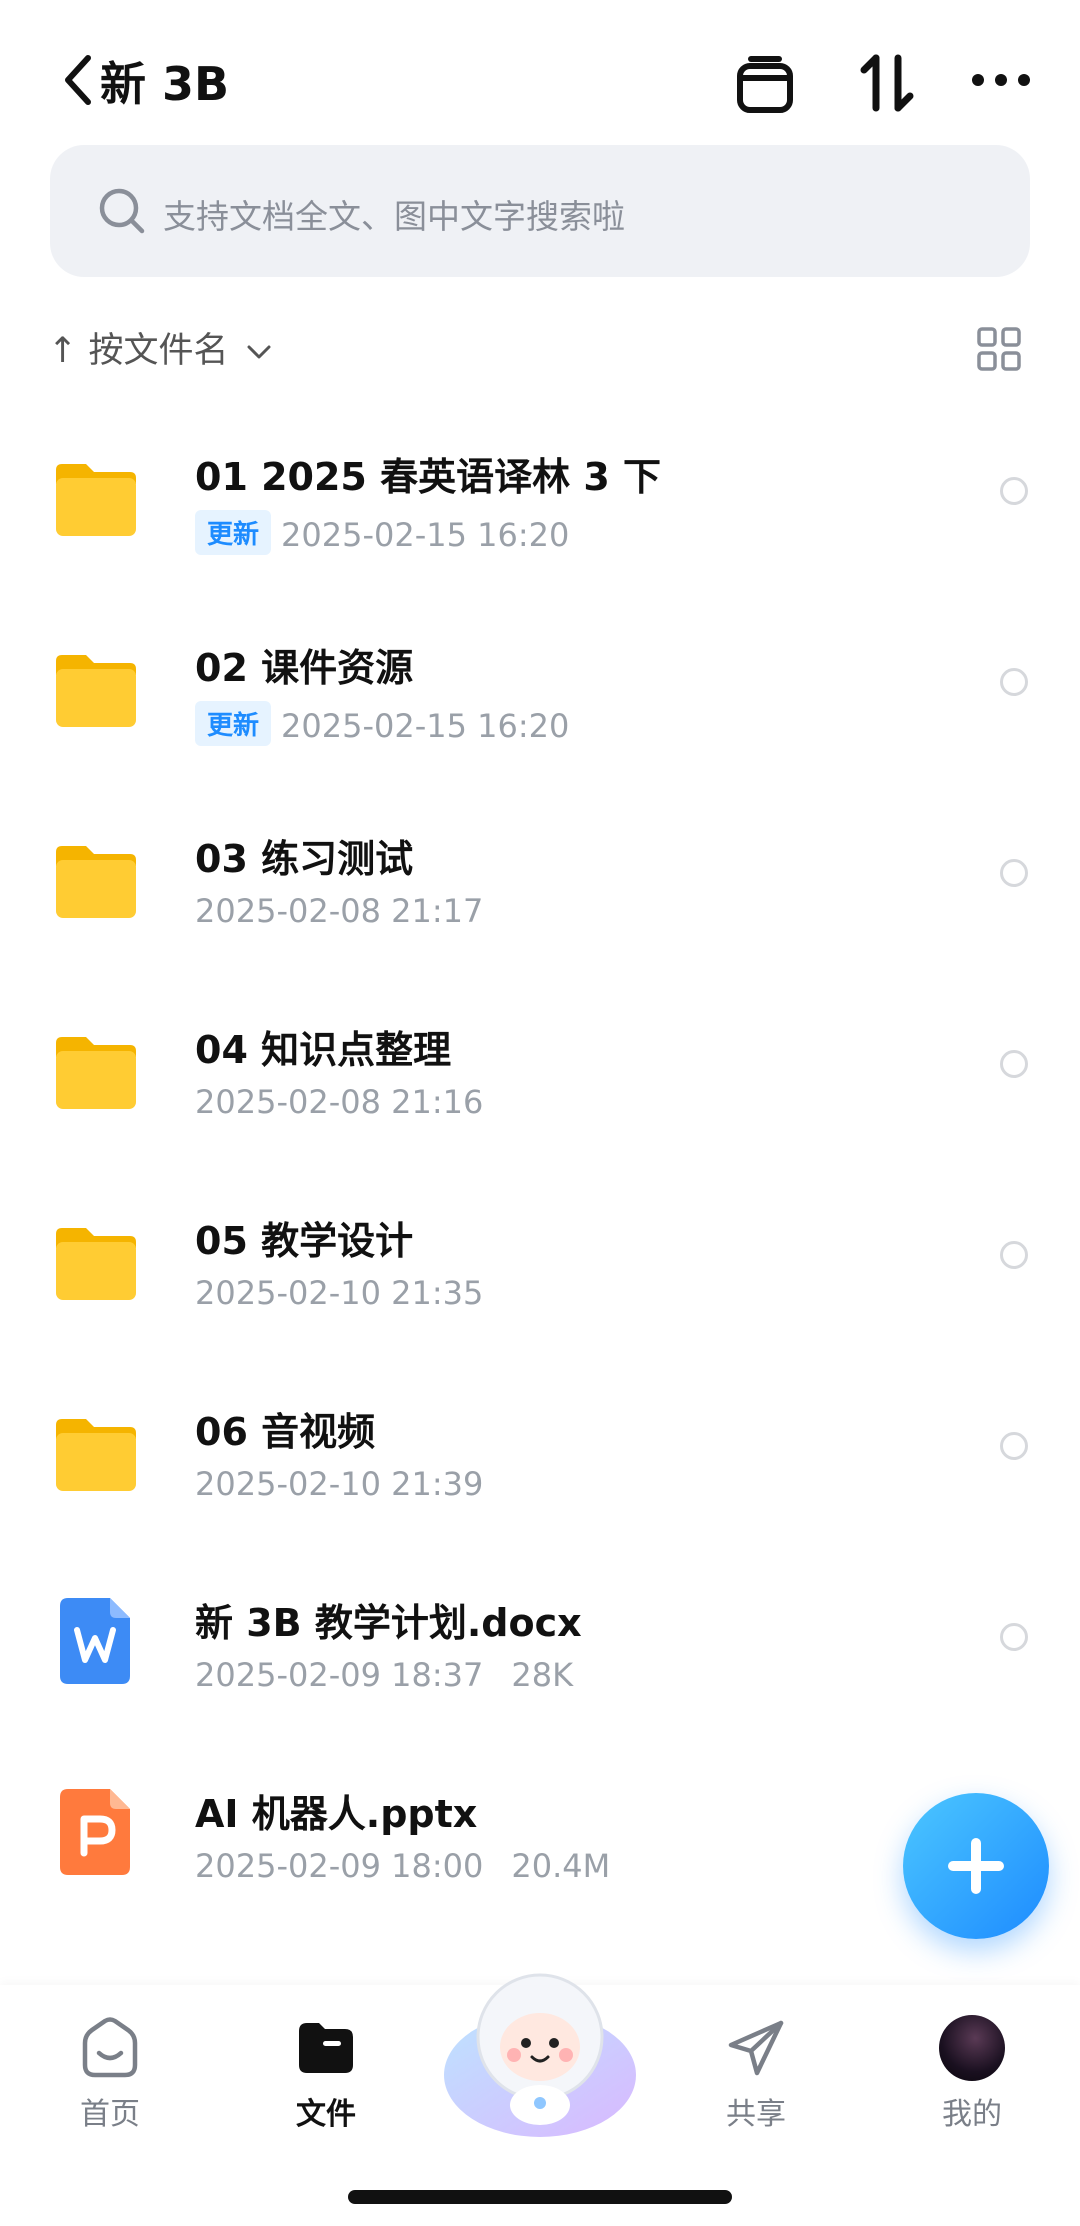 The height and width of the screenshot is (2226, 1080). I want to click on search-icon, so click(122, 211).